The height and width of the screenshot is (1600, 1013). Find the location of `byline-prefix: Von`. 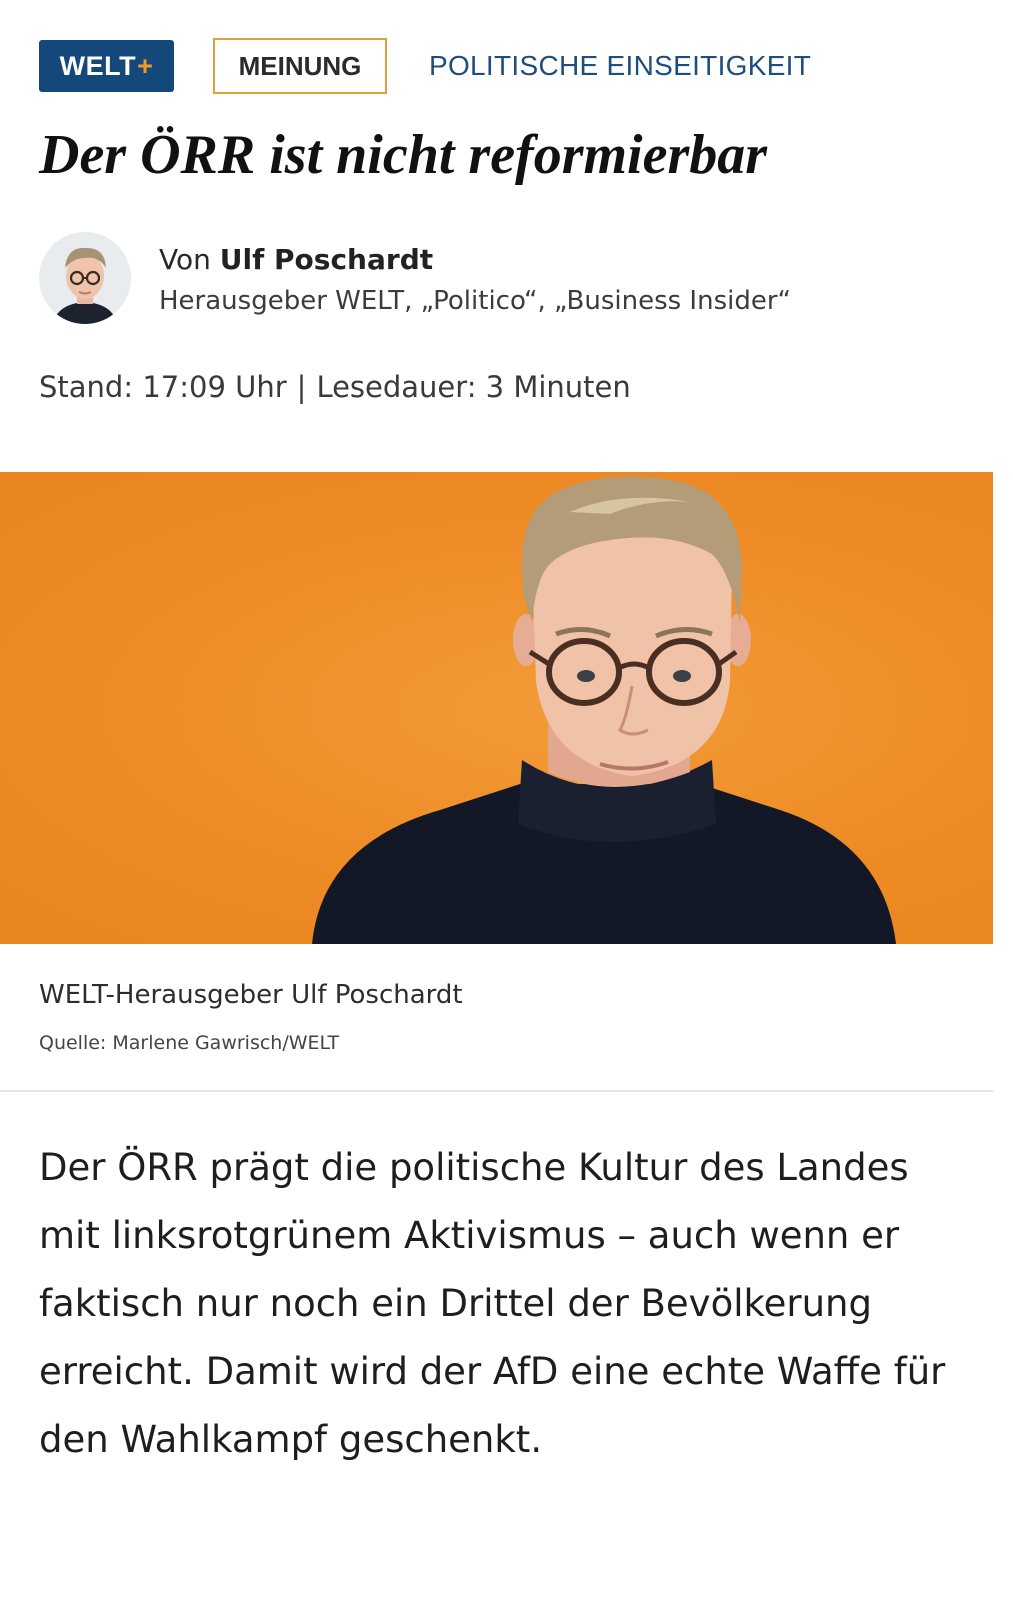

byline-prefix: Von is located at coordinates (185, 259).